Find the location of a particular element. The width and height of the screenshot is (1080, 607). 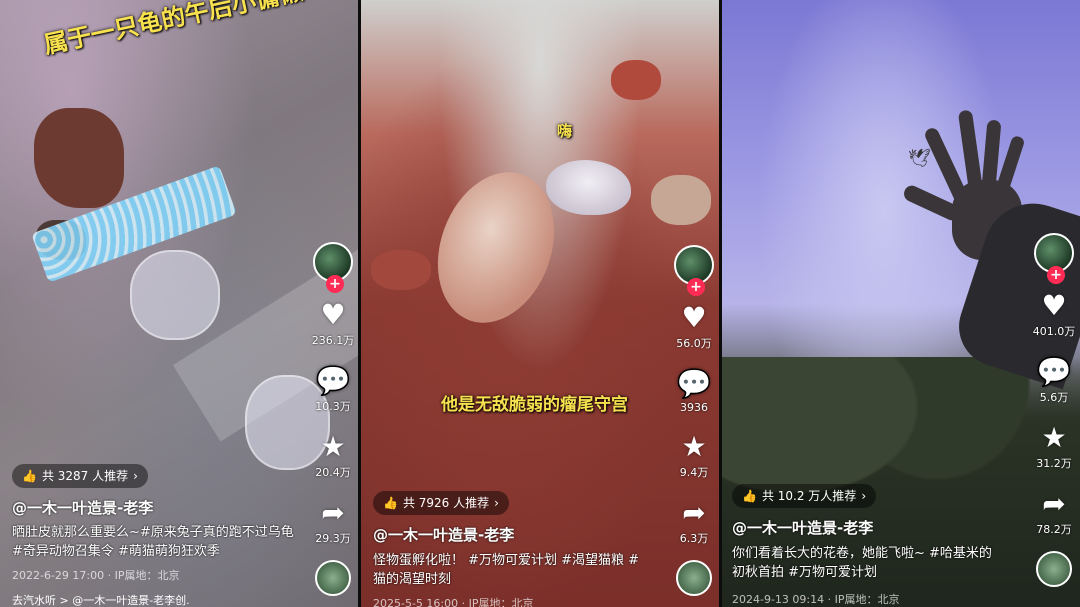

post-meta: 2025-5-5 16:00 · IP属地：北京 is located at coordinates (453, 602).